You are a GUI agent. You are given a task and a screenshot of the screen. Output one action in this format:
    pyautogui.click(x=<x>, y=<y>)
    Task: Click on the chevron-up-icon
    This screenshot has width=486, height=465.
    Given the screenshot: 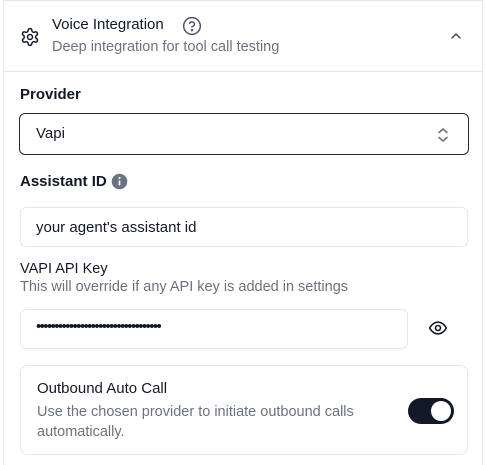 What is the action you would take?
    pyautogui.click(x=456, y=36)
    